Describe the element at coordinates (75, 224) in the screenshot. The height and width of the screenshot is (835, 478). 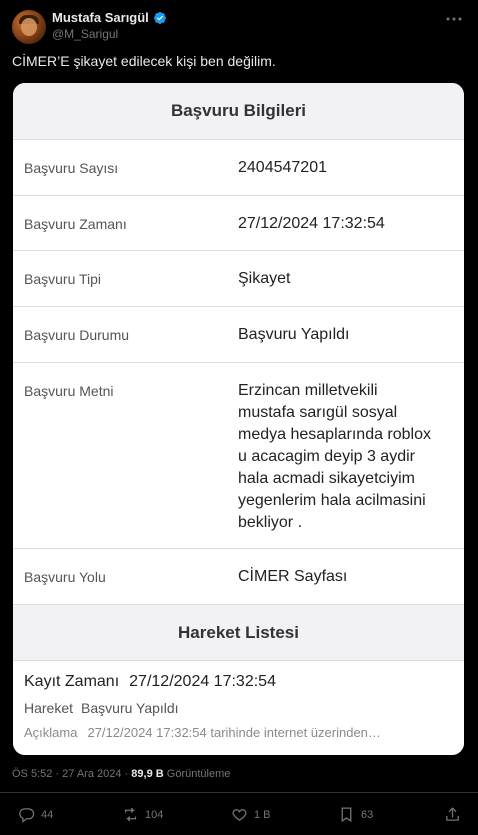
I see `row-label: Başvuru Zamanı` at that location.